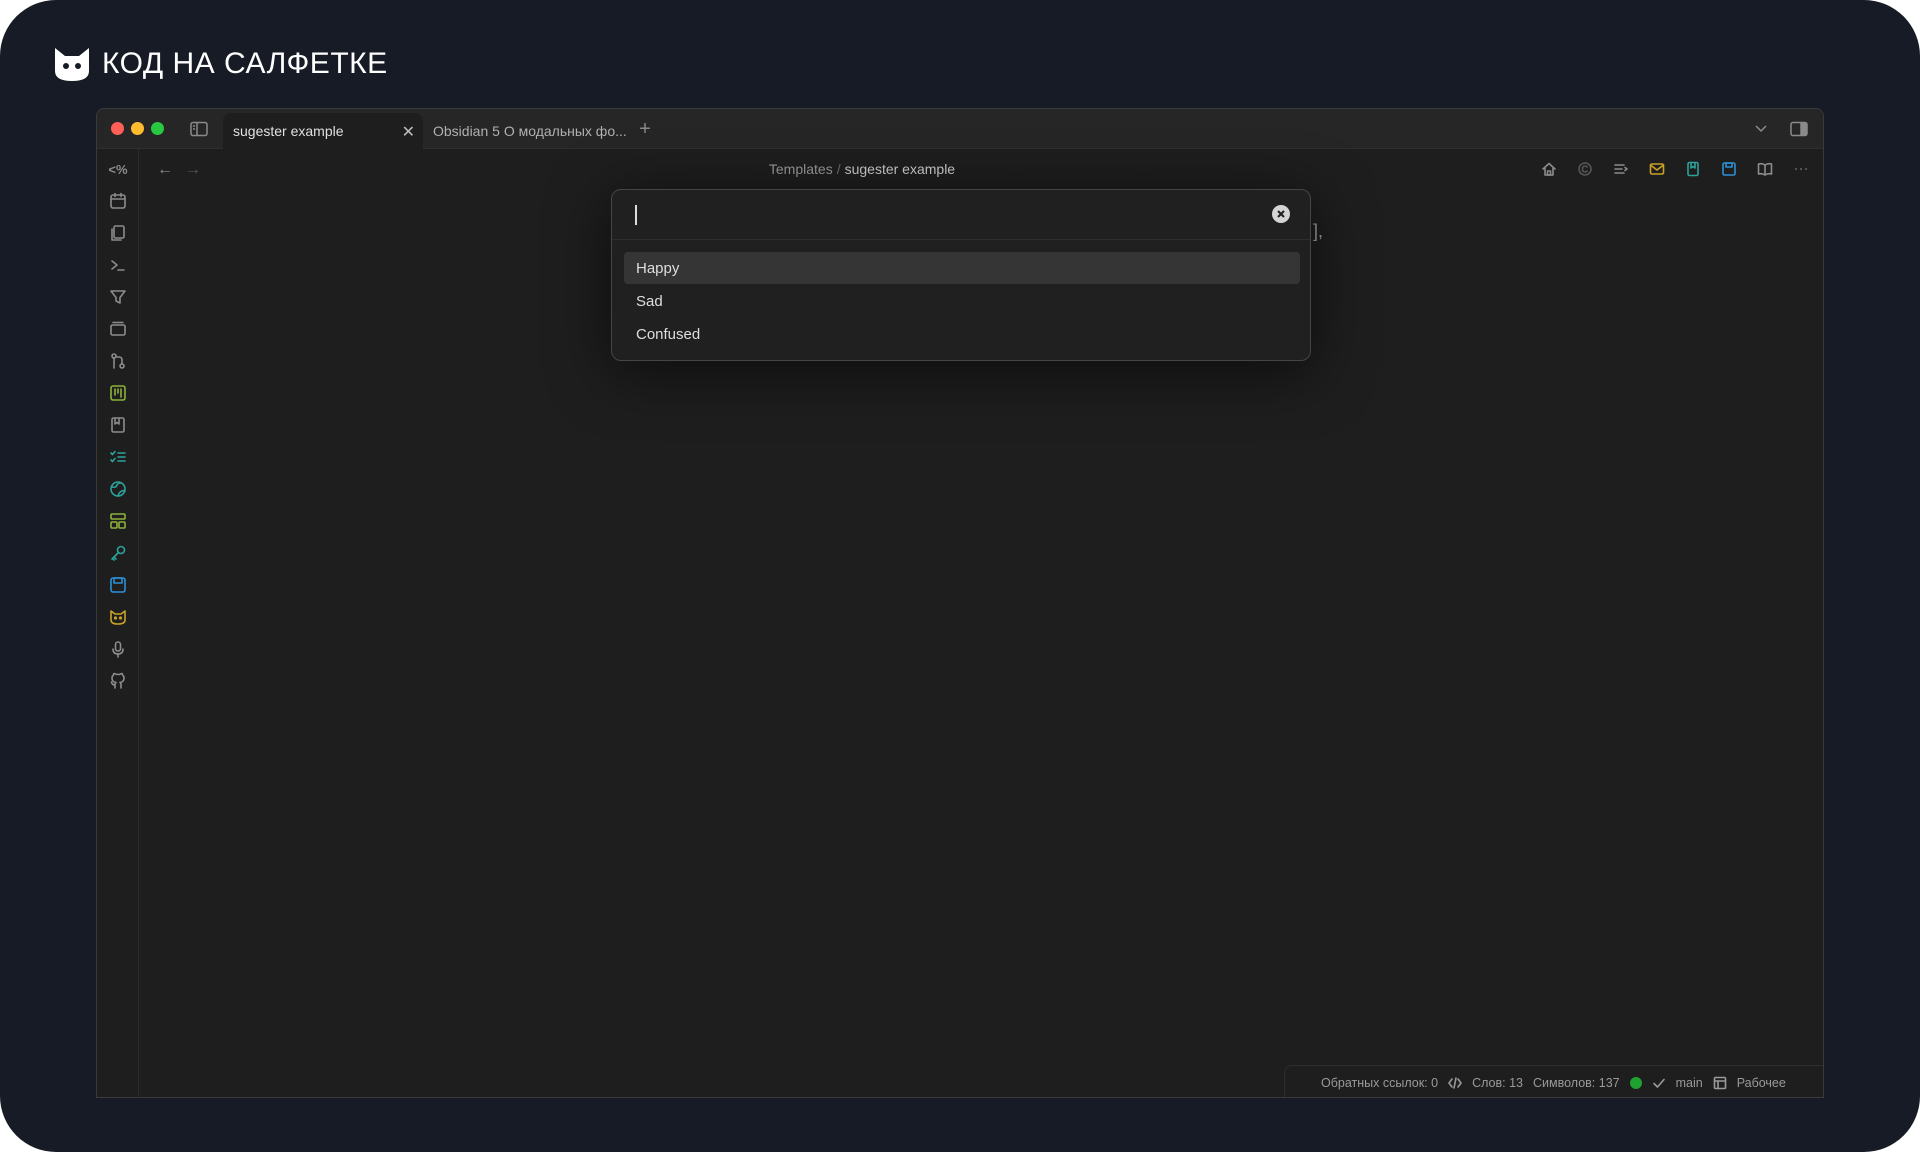  What do you see at coordinates (118, 297) in the screenshot?
I see `filter-icon` at bounding box center [118, 297].